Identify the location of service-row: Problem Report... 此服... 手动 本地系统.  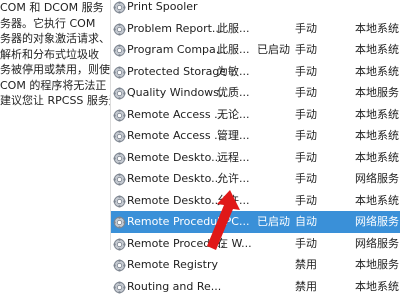
(255, 29).